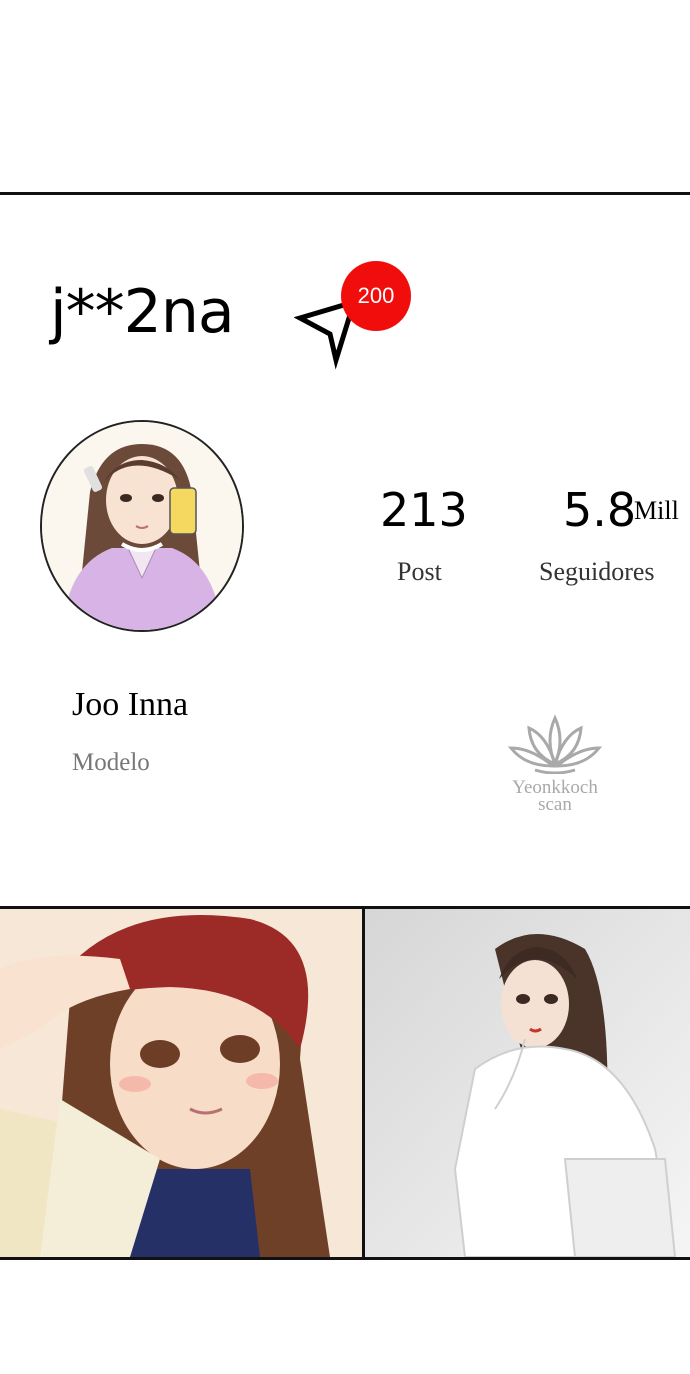 This screenshot has height=1374, width=690. I want to click on lotus-icon, so click(555, 744).